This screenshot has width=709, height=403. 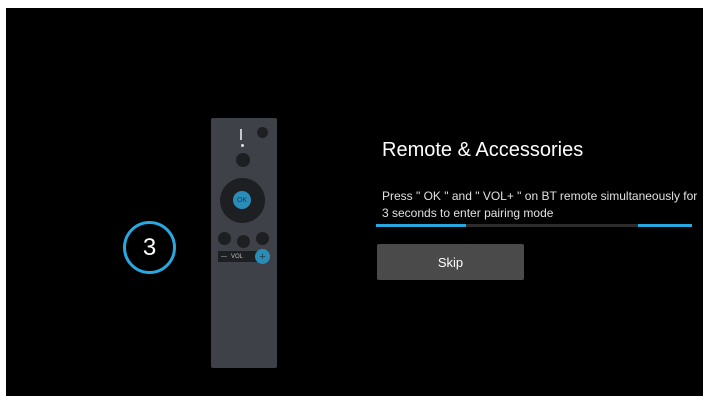 I want to click on progress-segment-left, so click(x=421, y=225).